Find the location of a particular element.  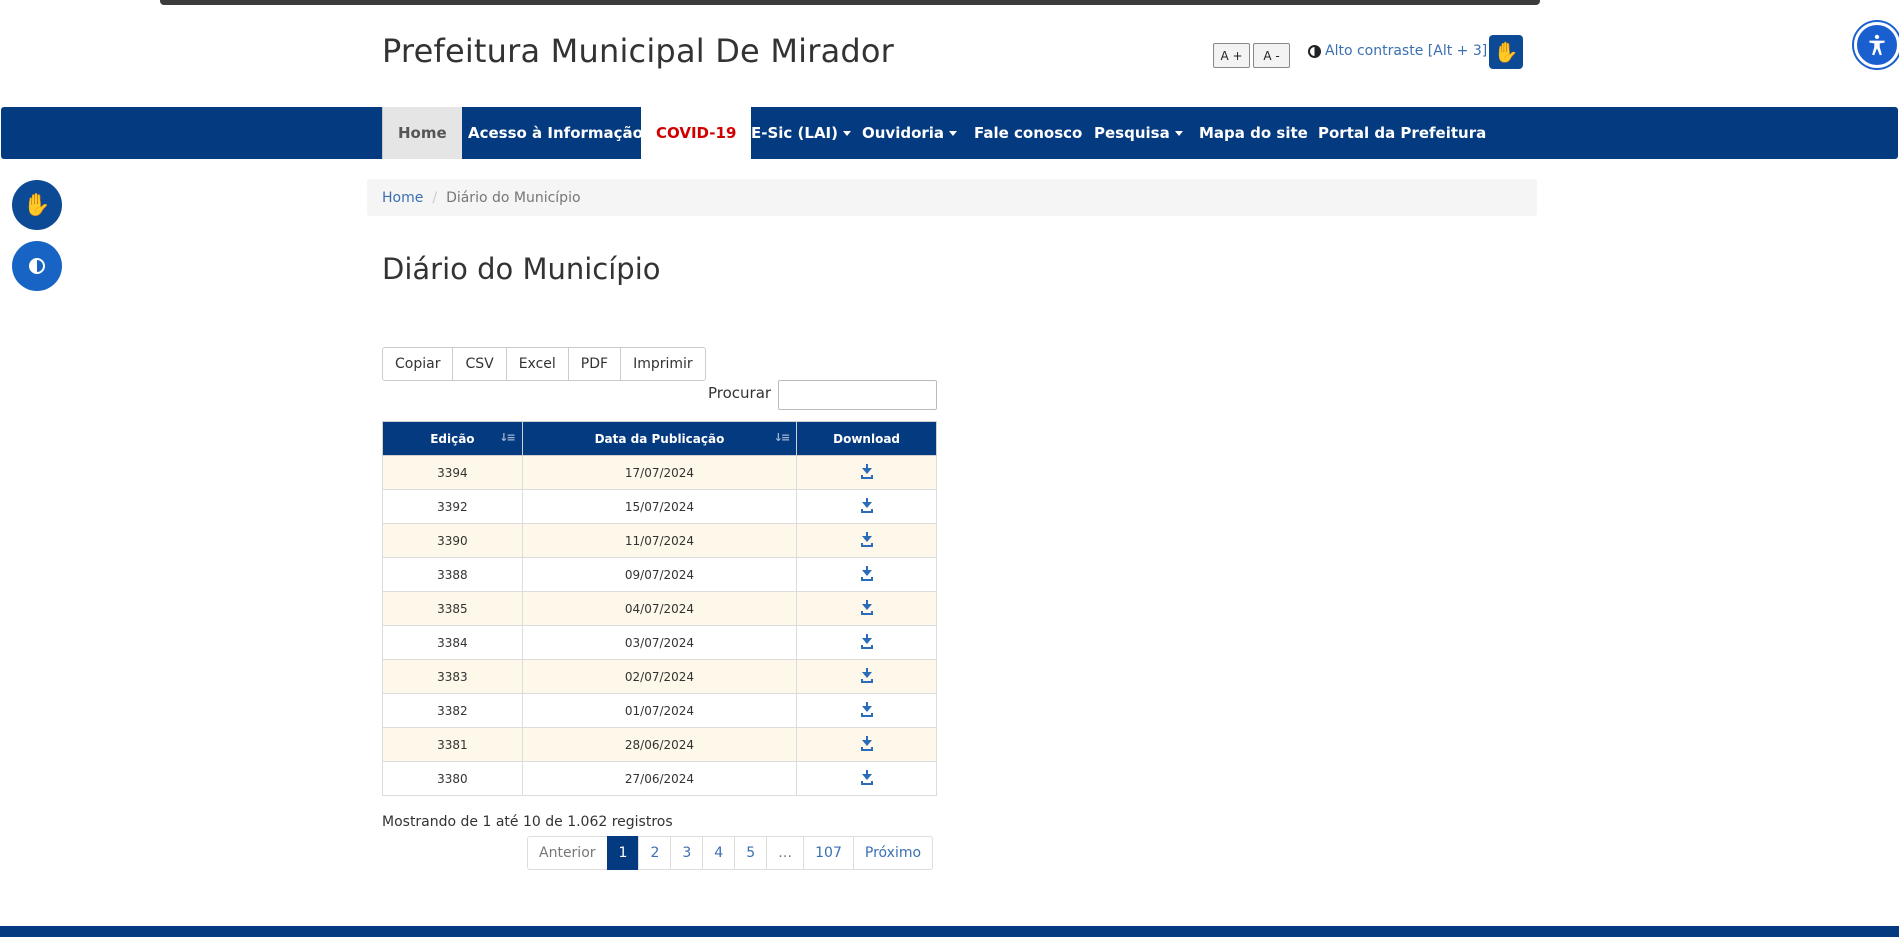

nav-fale-label: Fale conosco is located at coordinates (1028, 133).